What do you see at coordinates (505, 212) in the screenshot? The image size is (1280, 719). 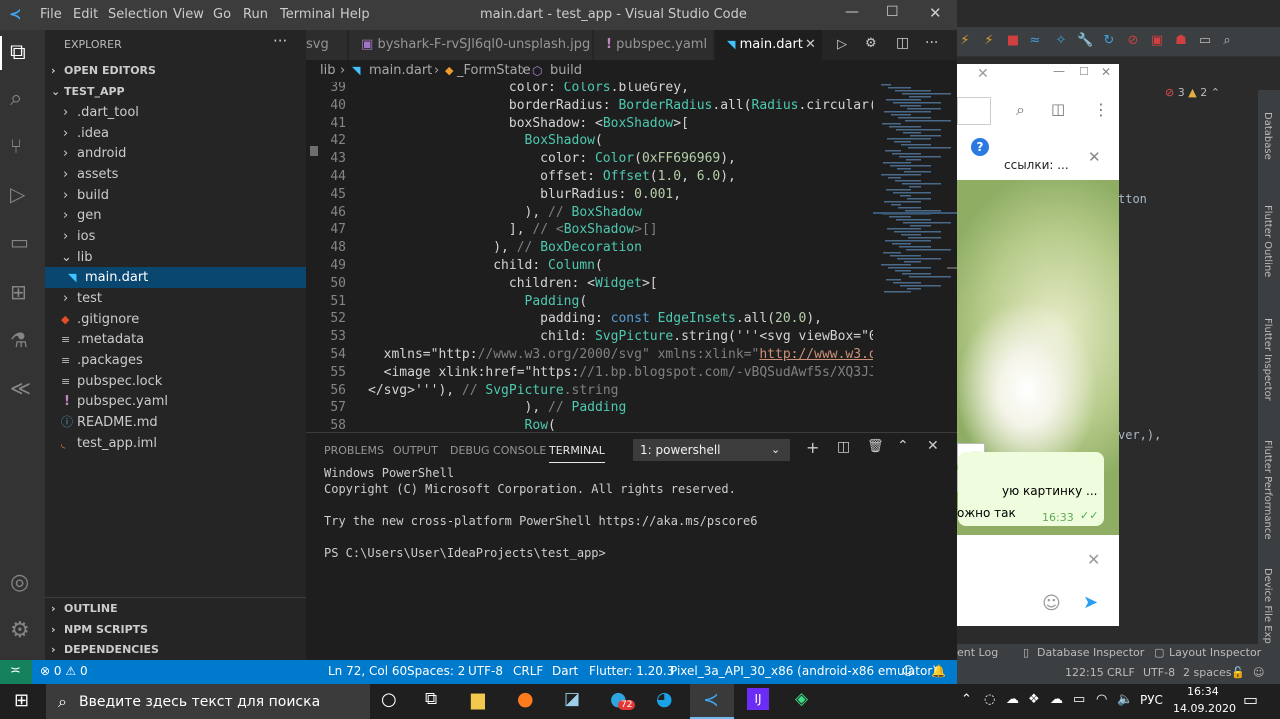 I see `code-line: ), // BoxShadow` at bounding box center [505, 212].